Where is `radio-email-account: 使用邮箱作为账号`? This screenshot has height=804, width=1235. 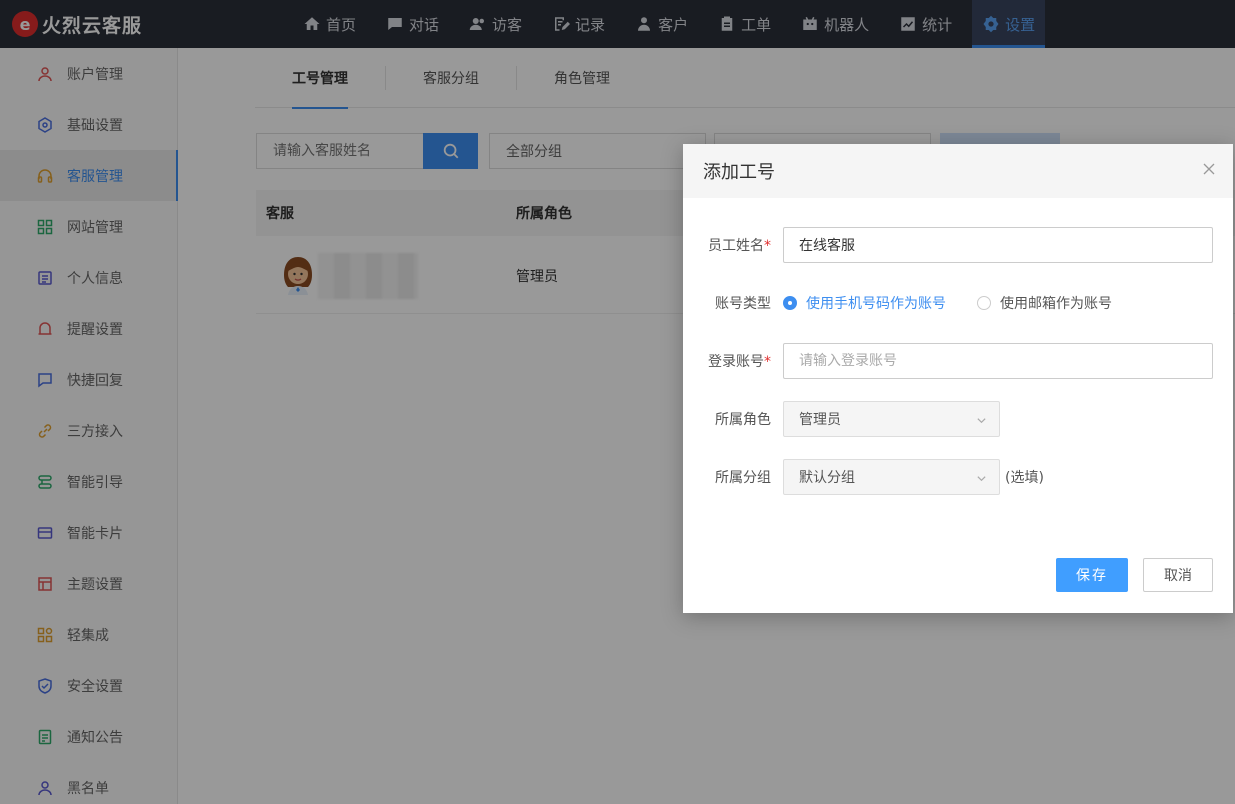 radio-email-account: 使用邮箱作为账号 is located at coordinates (1044, 303).